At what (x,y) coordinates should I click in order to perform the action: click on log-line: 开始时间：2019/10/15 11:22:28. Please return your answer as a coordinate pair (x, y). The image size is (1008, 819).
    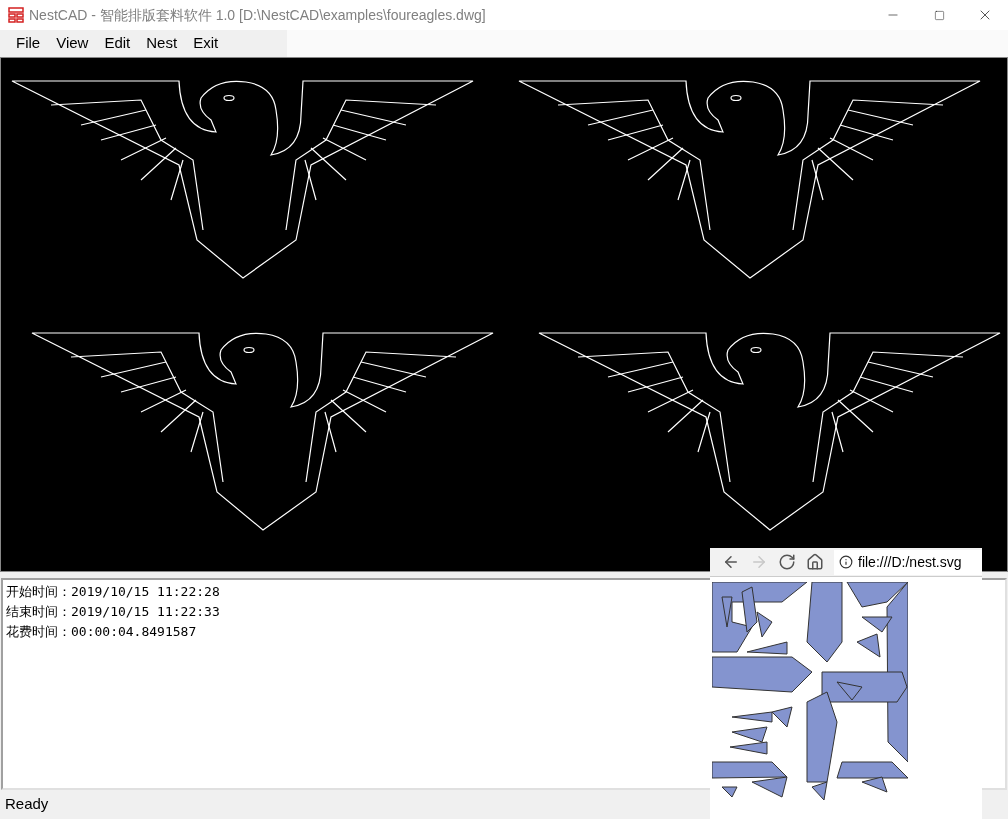
    Looking at the image, I should click on (113, 592).